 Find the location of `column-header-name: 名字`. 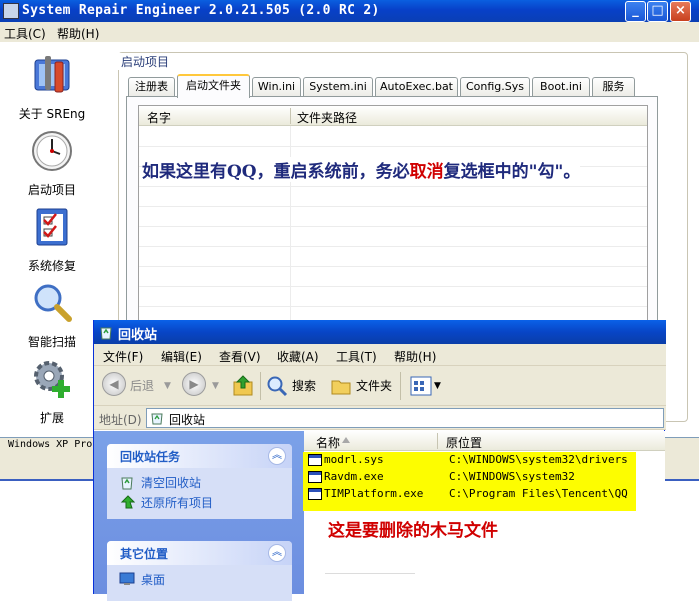

column-header-name: 名字 is located at coordinates (159, 117).